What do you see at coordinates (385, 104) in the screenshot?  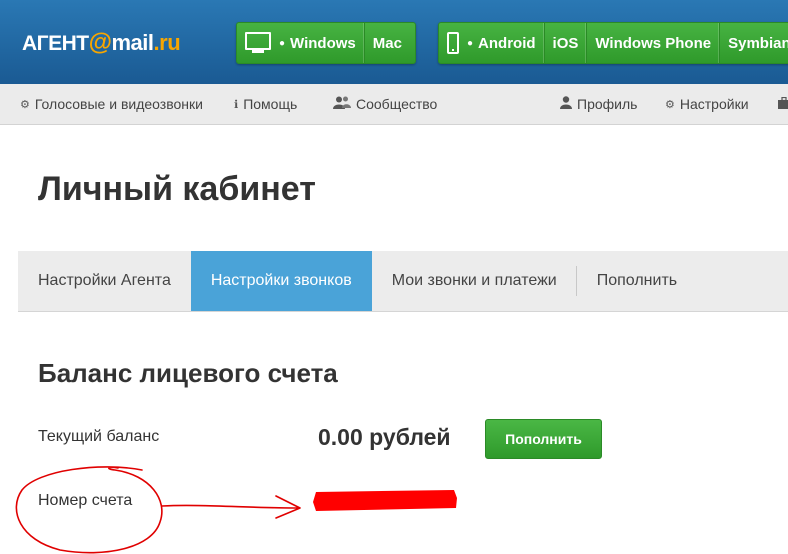 I see `nav-community: Сообщество` at bounding box center [385, 104].